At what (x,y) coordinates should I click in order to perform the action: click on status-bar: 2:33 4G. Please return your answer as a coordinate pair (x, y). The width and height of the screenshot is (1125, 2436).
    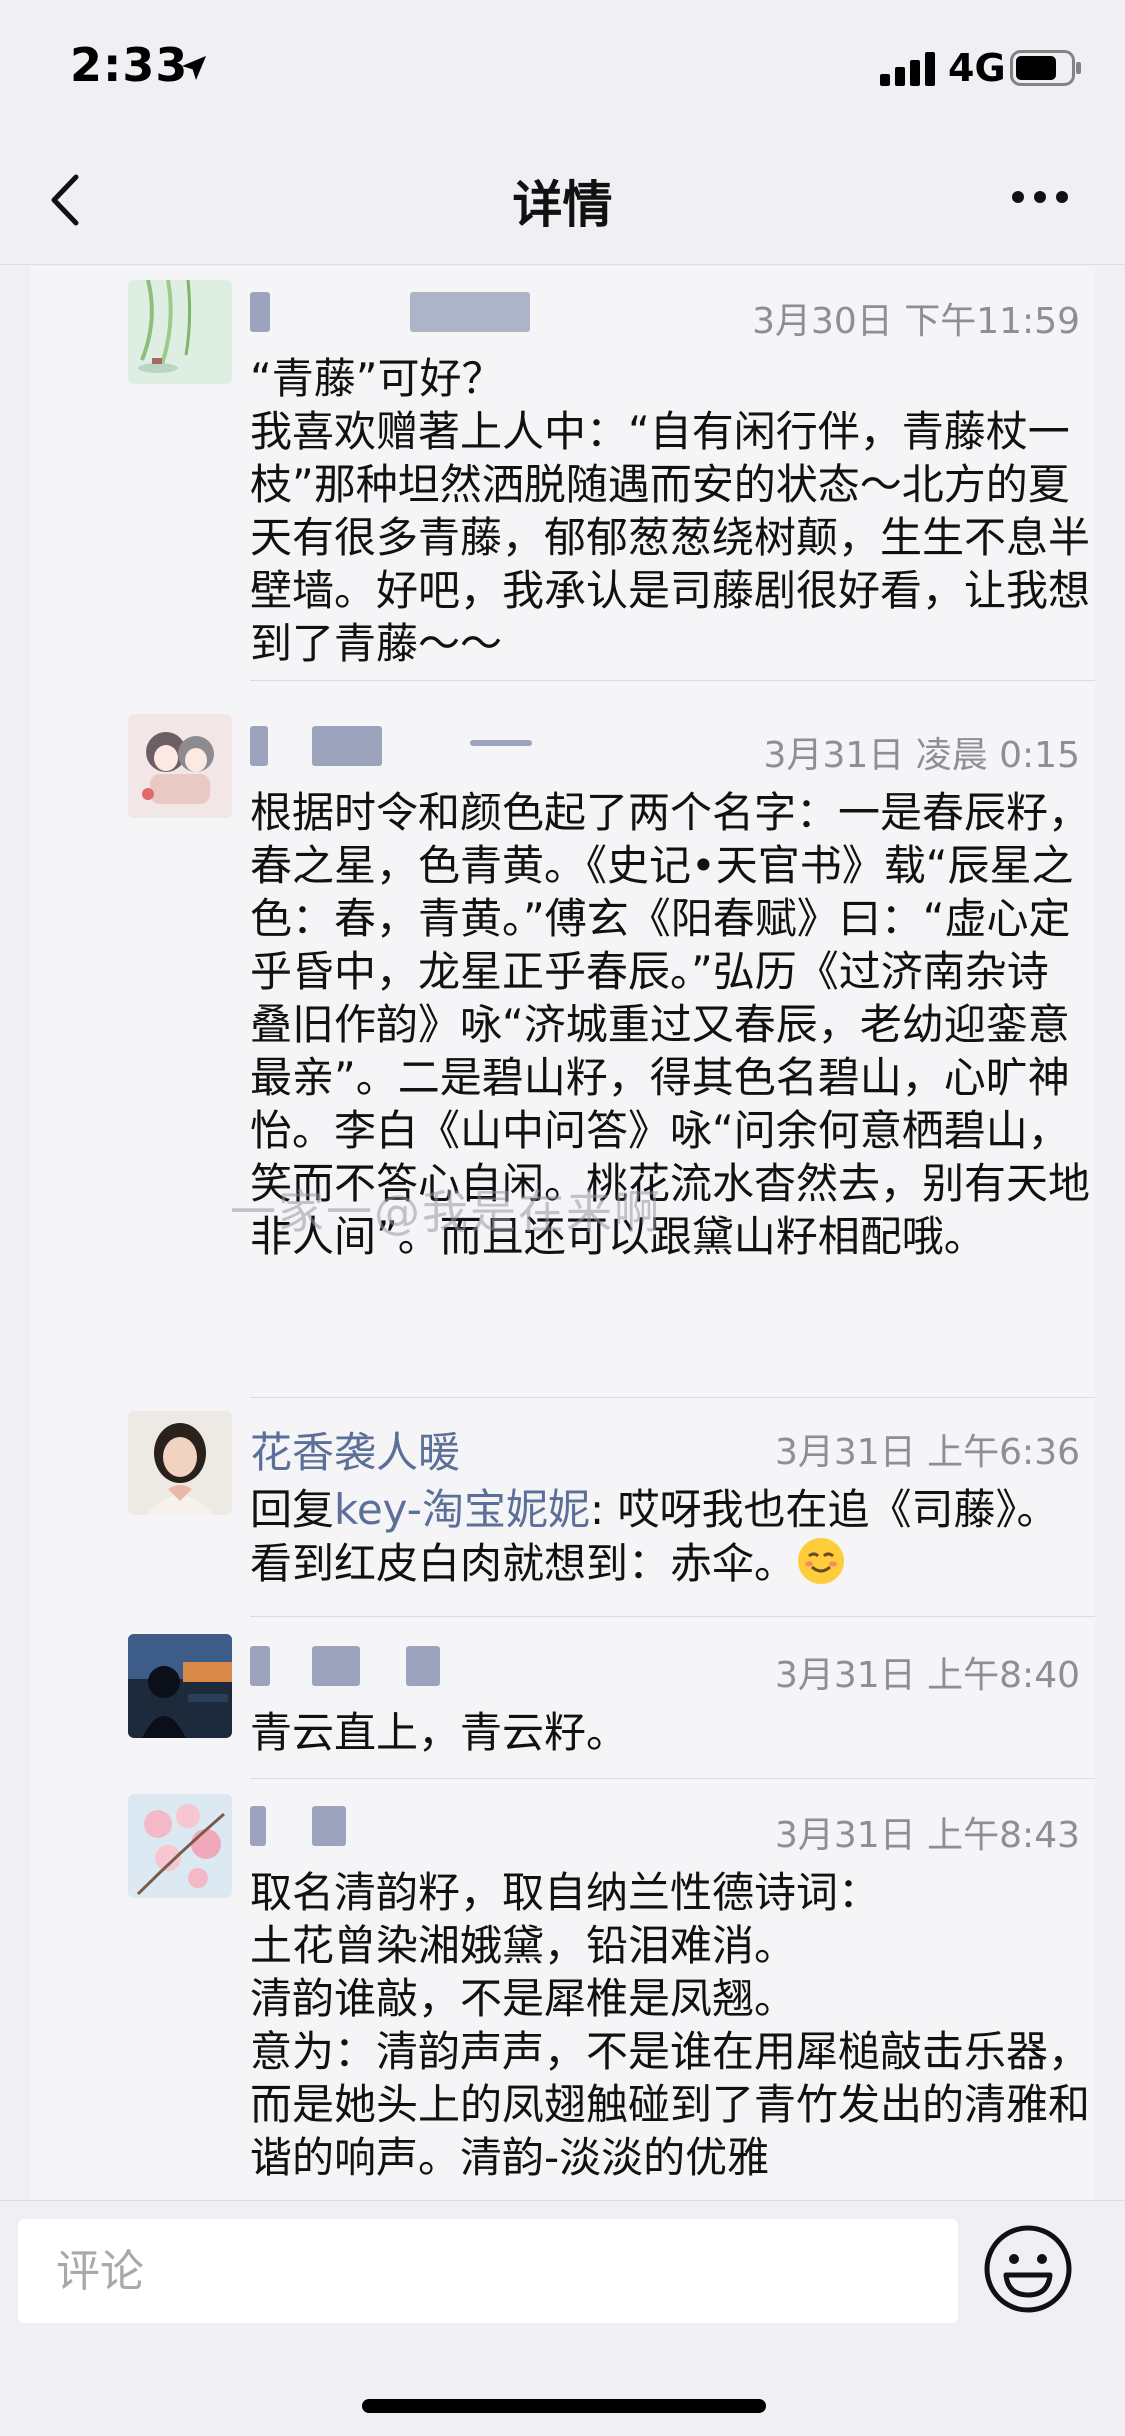
    Looking at the image, I should click on (562, 67).